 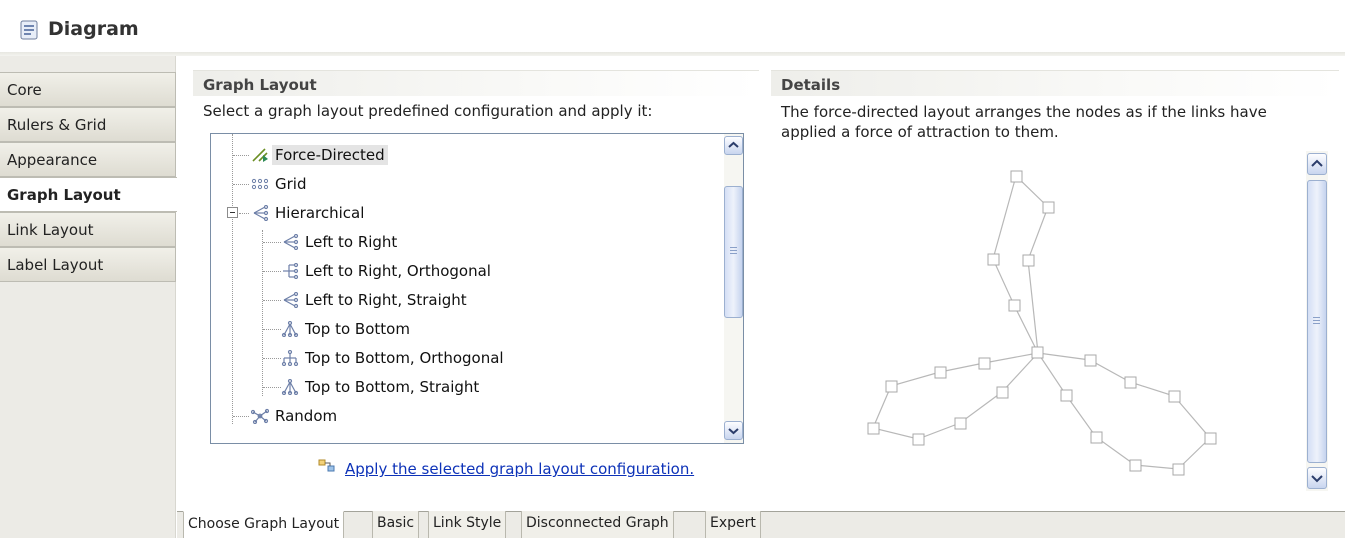 I want to click on tab-choose-graph-layout: Choose Graph Layout, so click(x=264, y=524).